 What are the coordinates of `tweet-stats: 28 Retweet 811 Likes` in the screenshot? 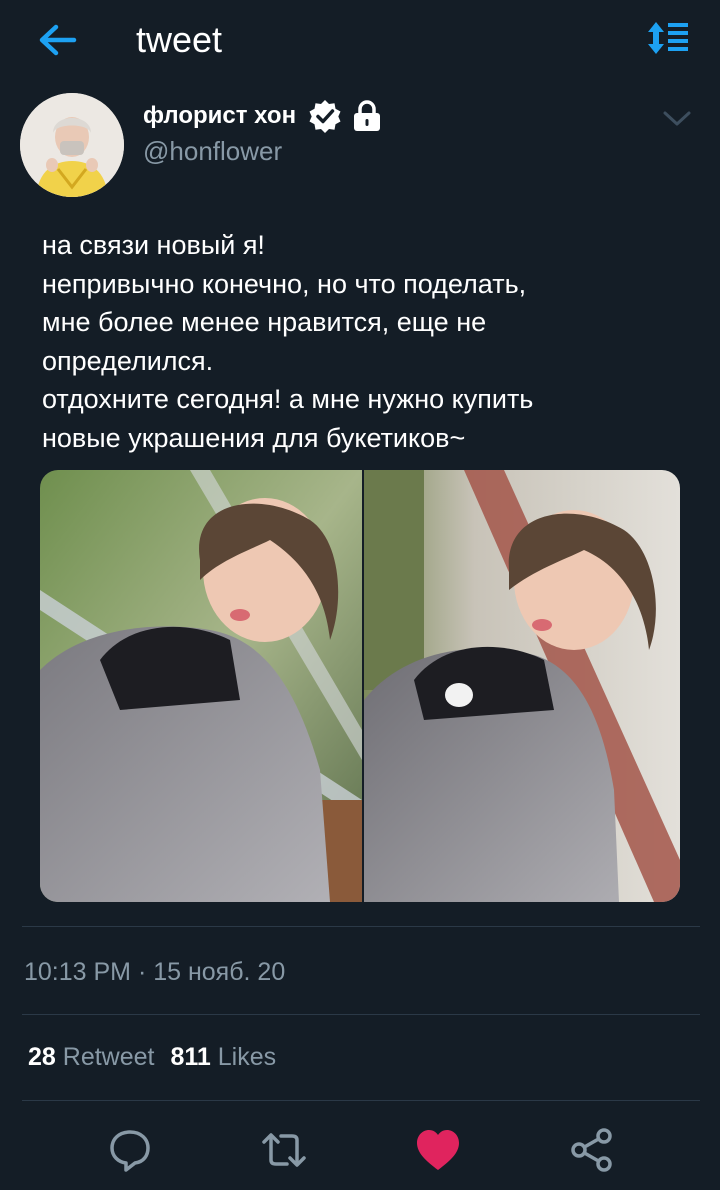 It's located at (152, 1057).